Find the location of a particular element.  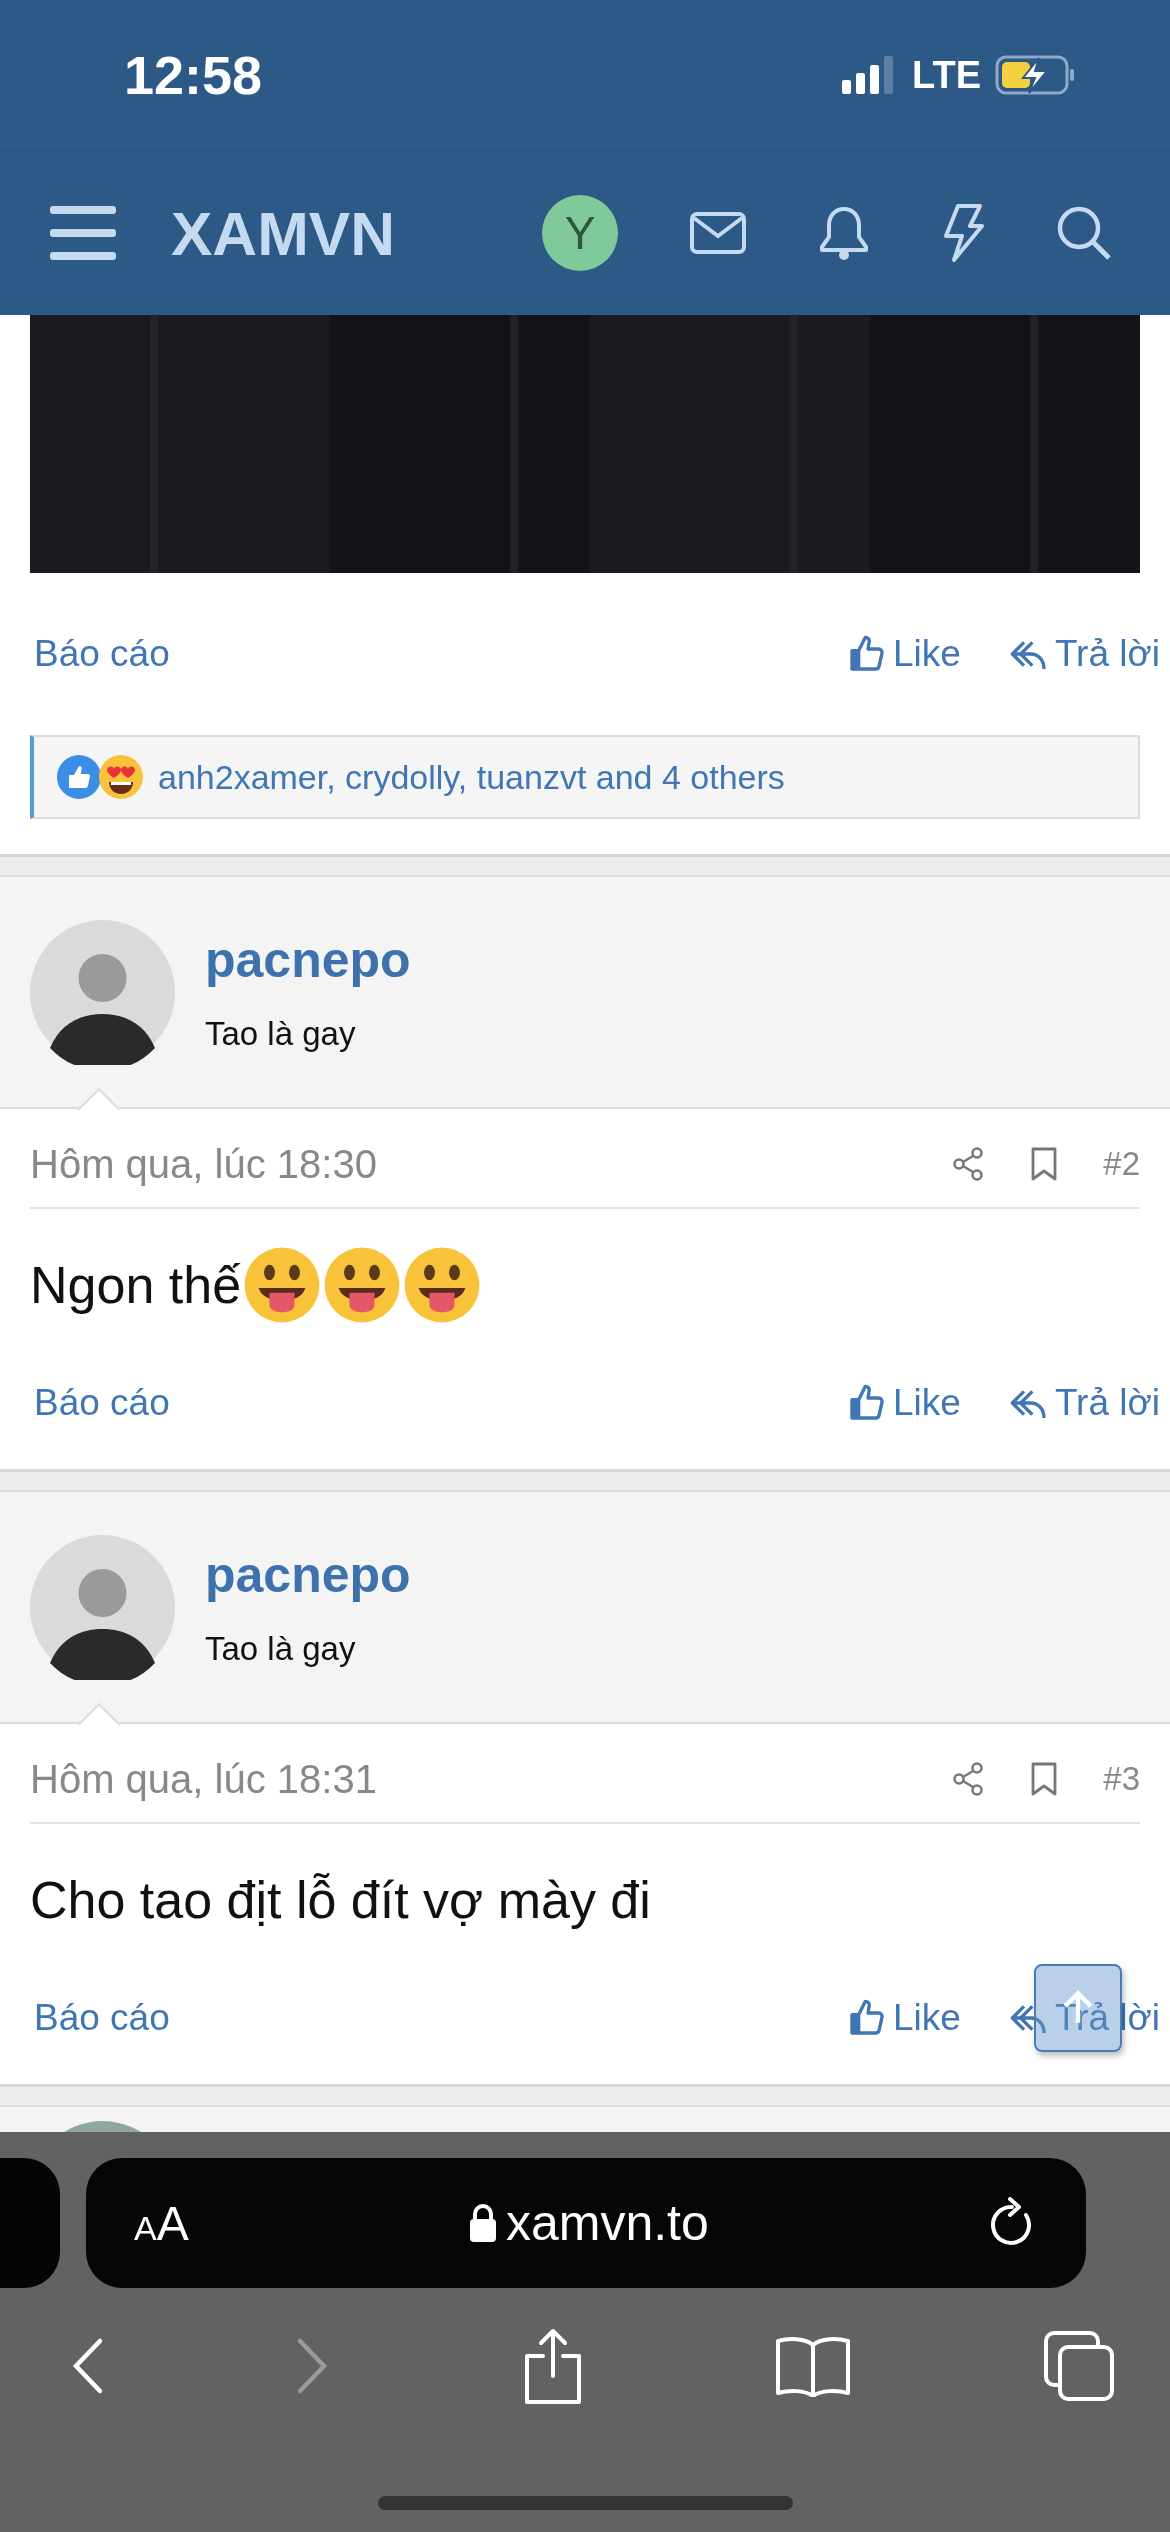

site-logo: XAMVN is located at coordinates (283, 233).